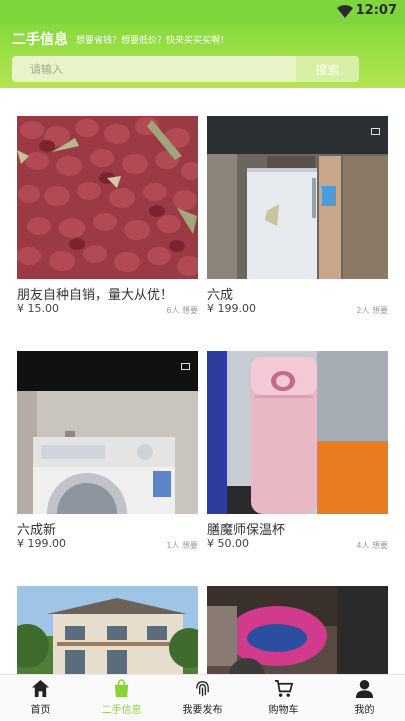 This screenshot has height=721, width=405. I want to click on tab-cart: 购物车, so click(283, 698).